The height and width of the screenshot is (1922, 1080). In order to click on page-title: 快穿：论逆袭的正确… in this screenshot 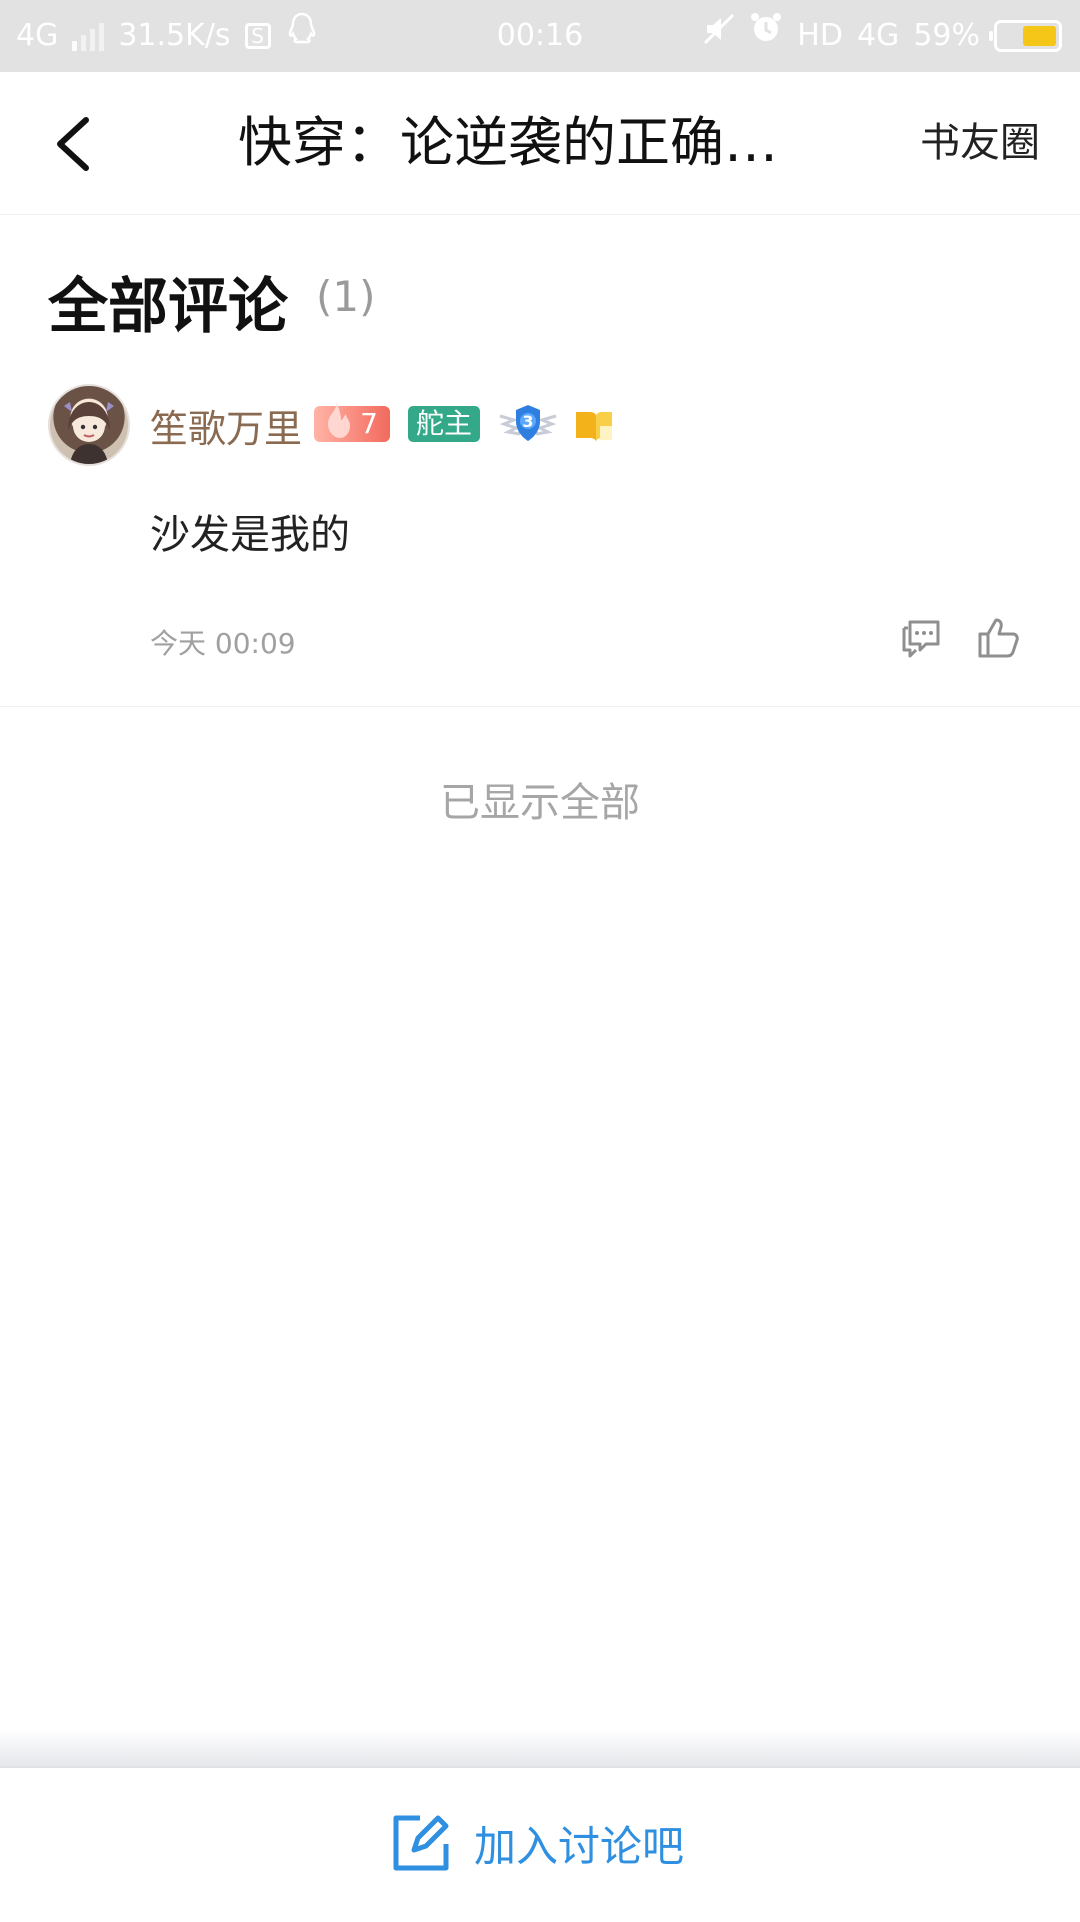, I will do `click(508, 142)`.